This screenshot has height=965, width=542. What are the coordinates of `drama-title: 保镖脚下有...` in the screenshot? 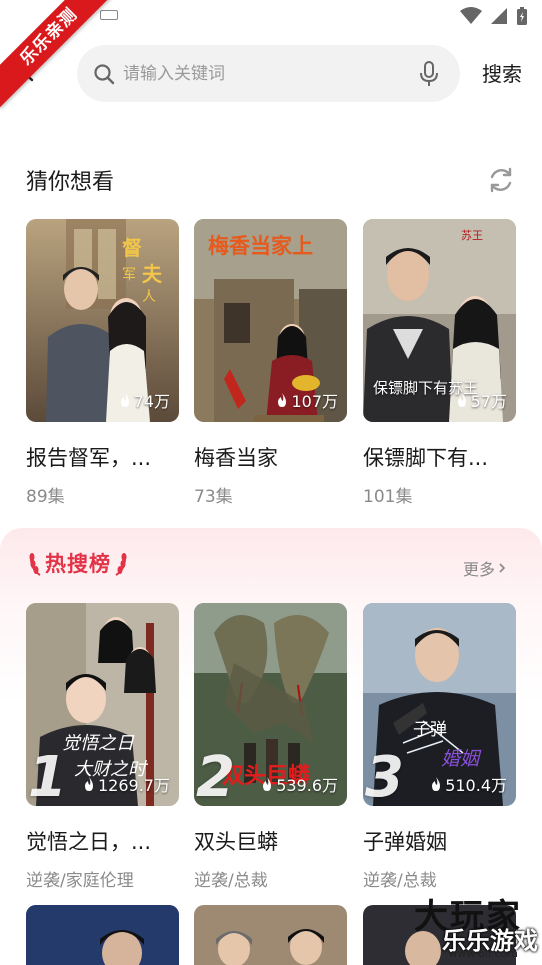 It's located at (439, 457).